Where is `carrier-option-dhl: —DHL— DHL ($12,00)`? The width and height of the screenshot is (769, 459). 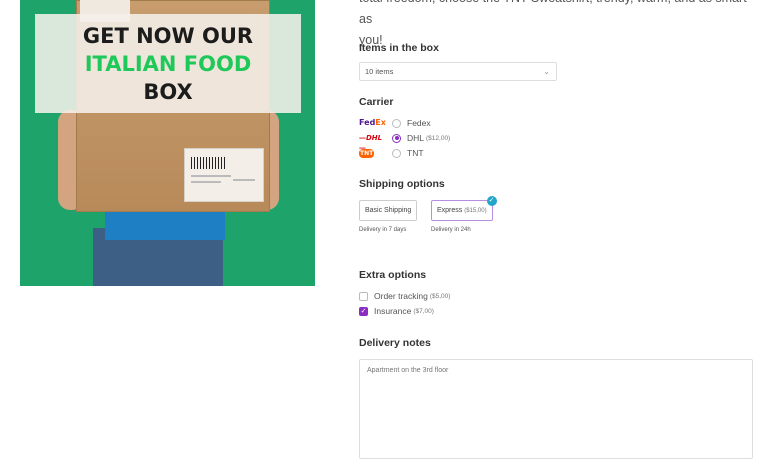 carrier-option-dhl: —DHL— DHL ($12,00) is located at coordinates (405, 141).